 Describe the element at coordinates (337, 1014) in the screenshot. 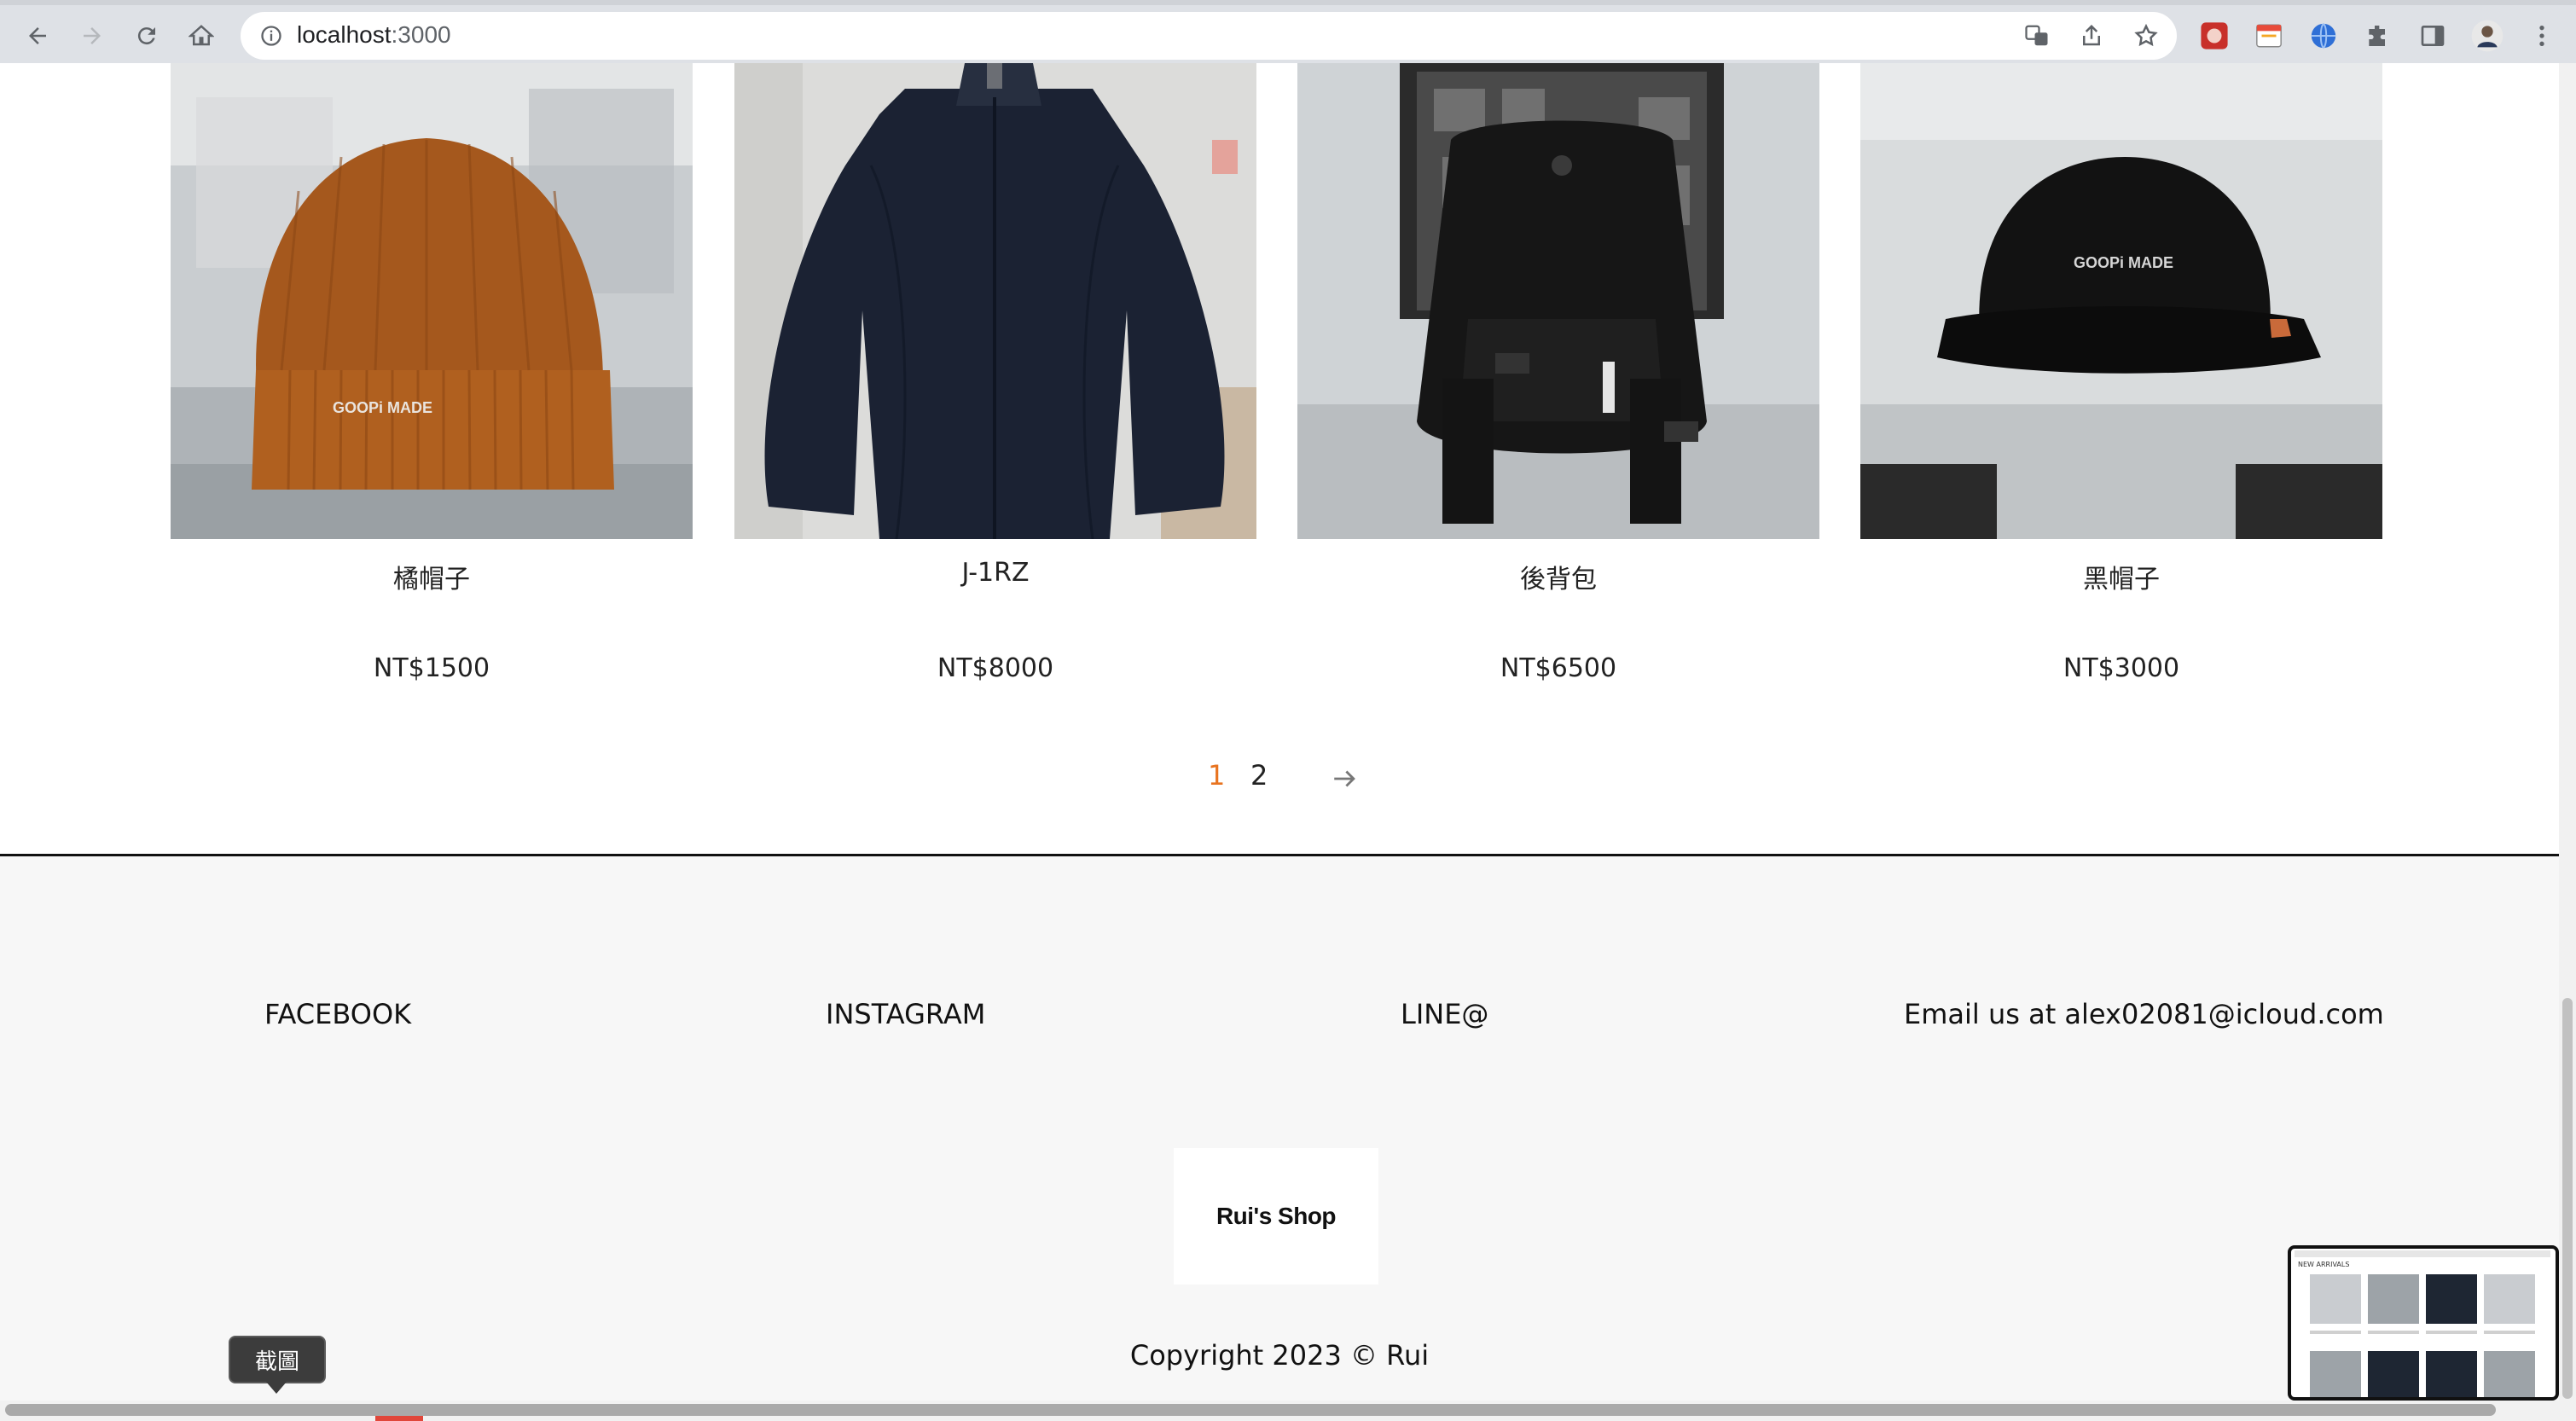

I see `facebook-link: FACEBOOK` at that location.